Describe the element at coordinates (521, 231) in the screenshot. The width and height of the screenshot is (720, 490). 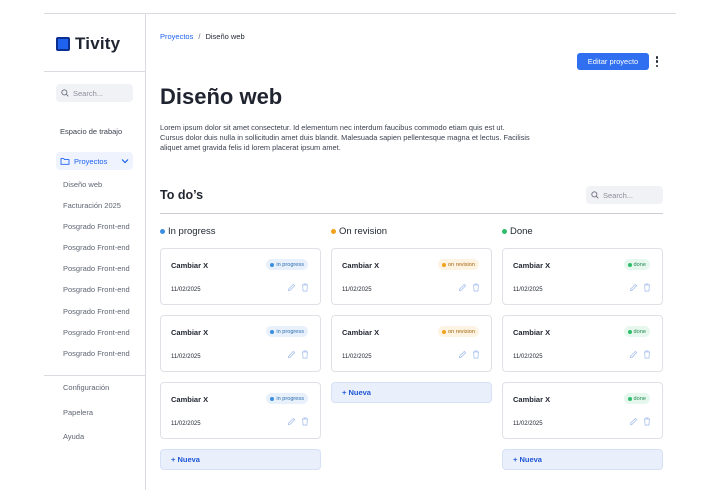
I see `column-title: Done` at that location.